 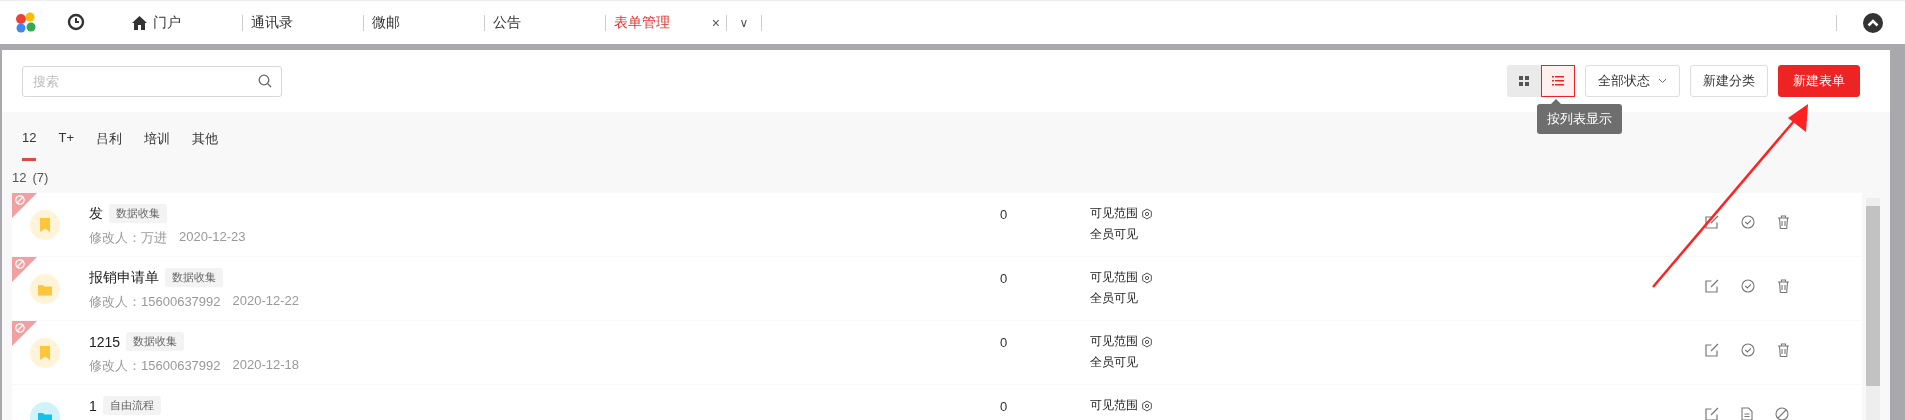 What do you see at coordinates (744, 22) in the screenshot?
I see `more-tabs-button: ∨` at bounding box center [744, 22].